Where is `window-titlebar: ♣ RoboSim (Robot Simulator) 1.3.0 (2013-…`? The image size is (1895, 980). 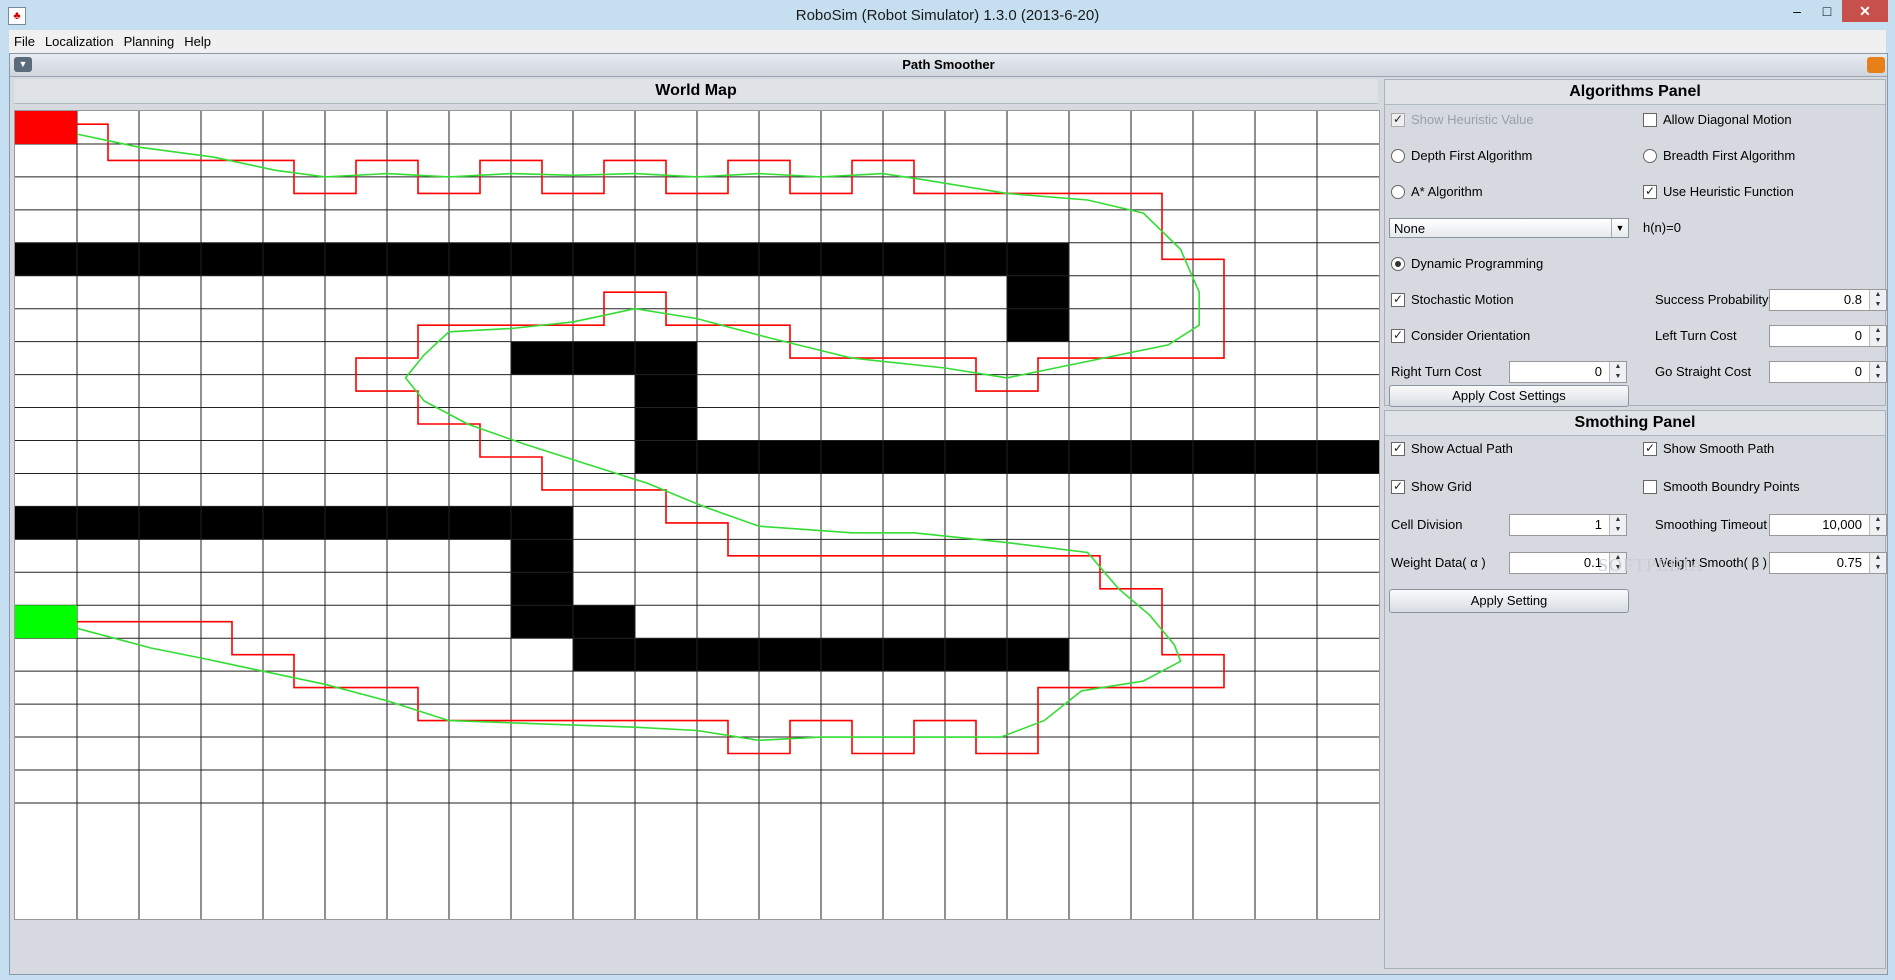
window-titlebar: ♣ RoboSim (Robot Simulator) 1.3.0 (2013-… is located at coordinates (947, 15).